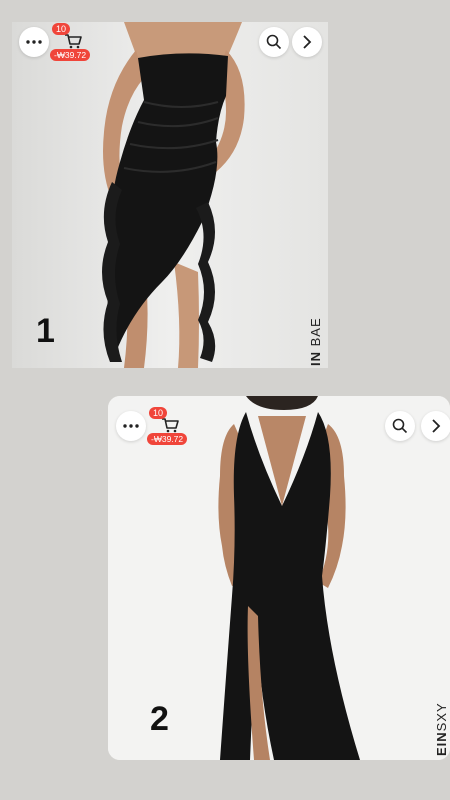 This screenshot has width=450, height=800. What do you see at coordinates (159, 719) in the screenshot?
I see `item-number-label: 2` at bounding box center [159, 719].